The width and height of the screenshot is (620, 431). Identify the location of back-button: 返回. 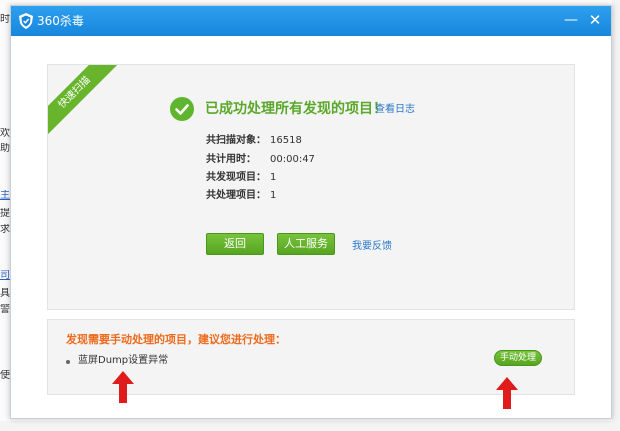
(235, 244).